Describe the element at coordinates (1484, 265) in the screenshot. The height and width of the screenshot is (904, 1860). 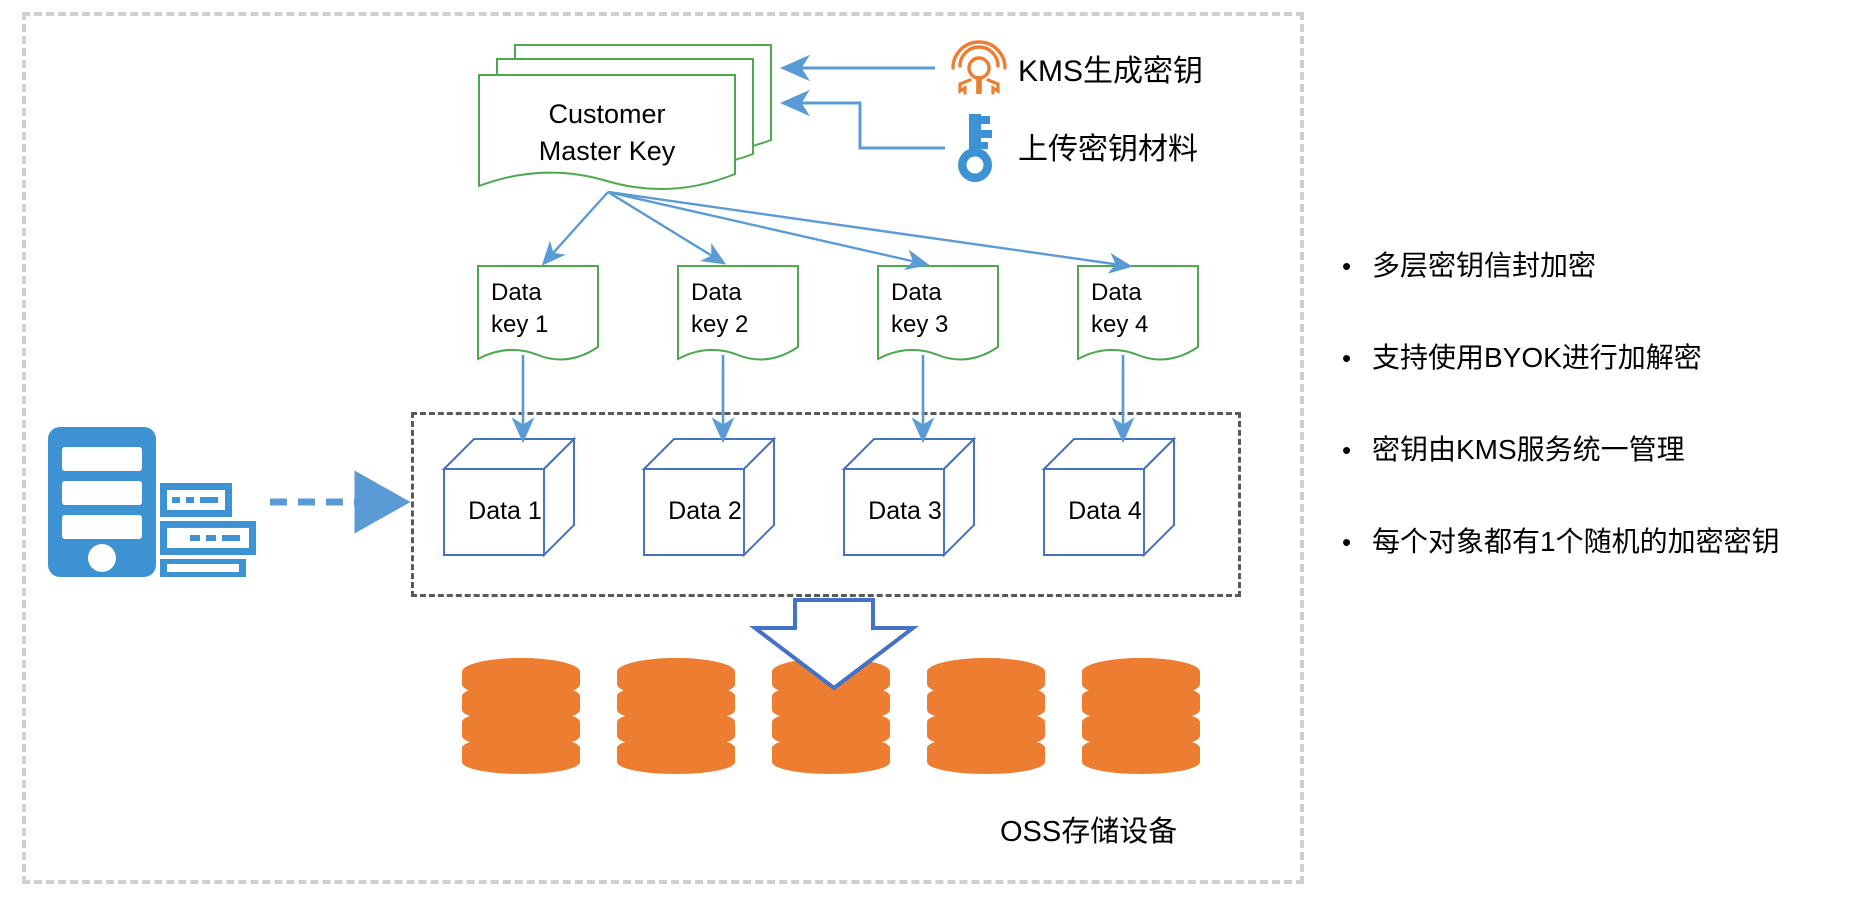
I see `bullet-text: 多层密钥信封加密` at that location.